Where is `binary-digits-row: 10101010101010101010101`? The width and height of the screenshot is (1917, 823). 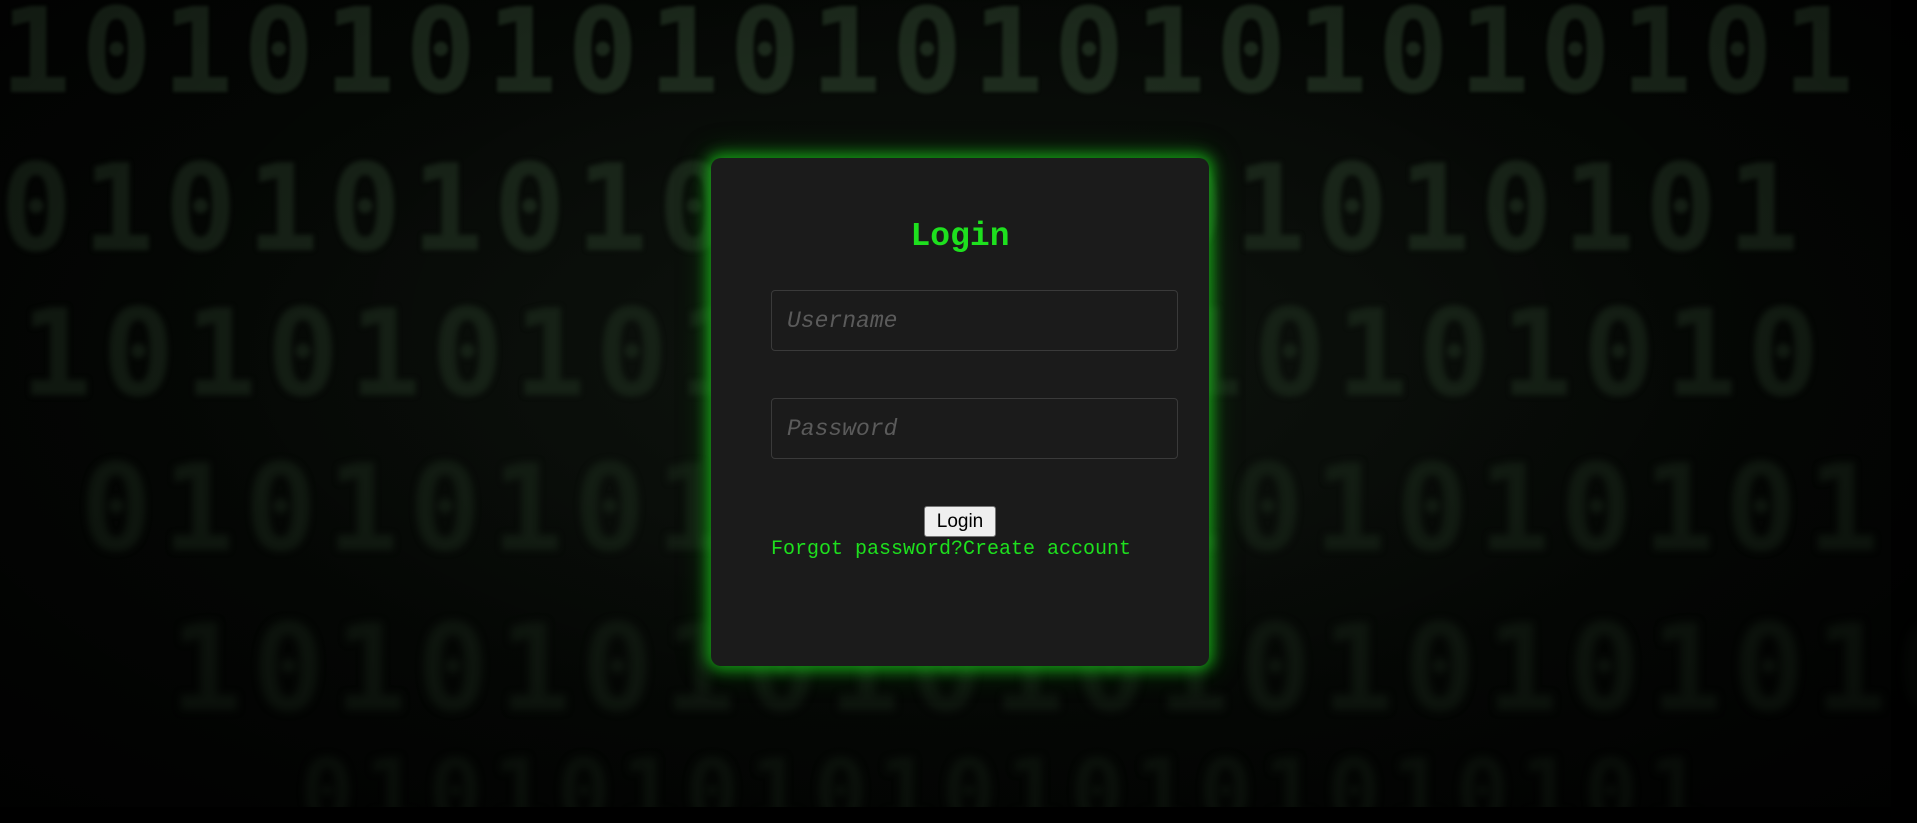 binary-digits-row: 10101010101010101010101 is located at coordinates (932, 60).